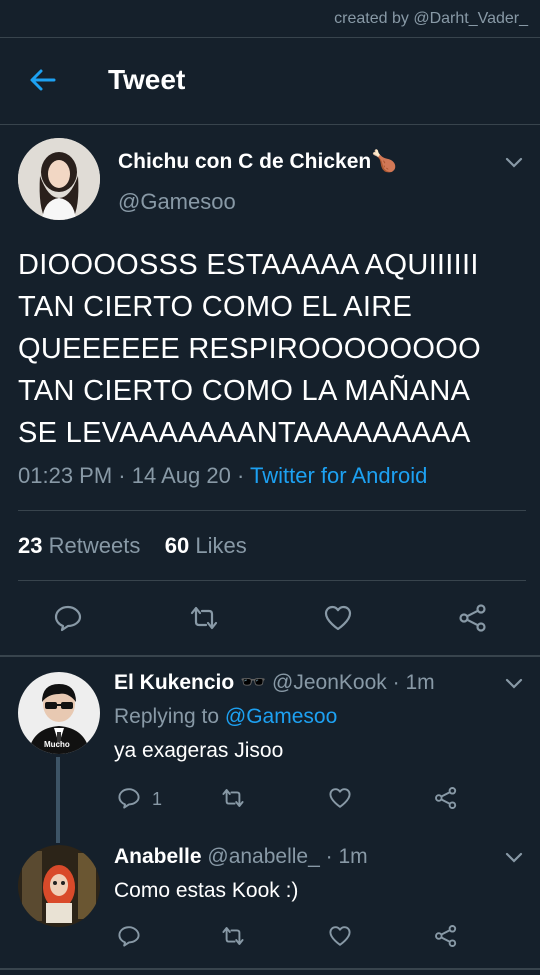 The height and width of the screenshot is (975, 540). Describe the element at coordinates (244, 391) in the screenshot. I see `tweet-text-line: TAN CIERTO COMO LA MAÑANA` at that location.